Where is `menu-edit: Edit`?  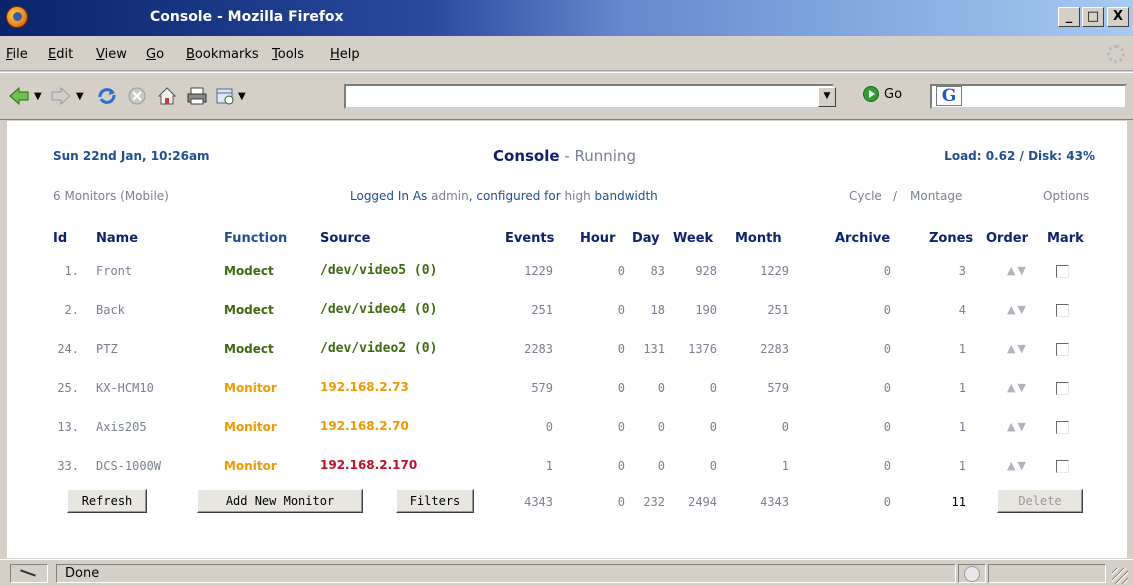 menu-edit: Edit is located at coordinates (60, 54).